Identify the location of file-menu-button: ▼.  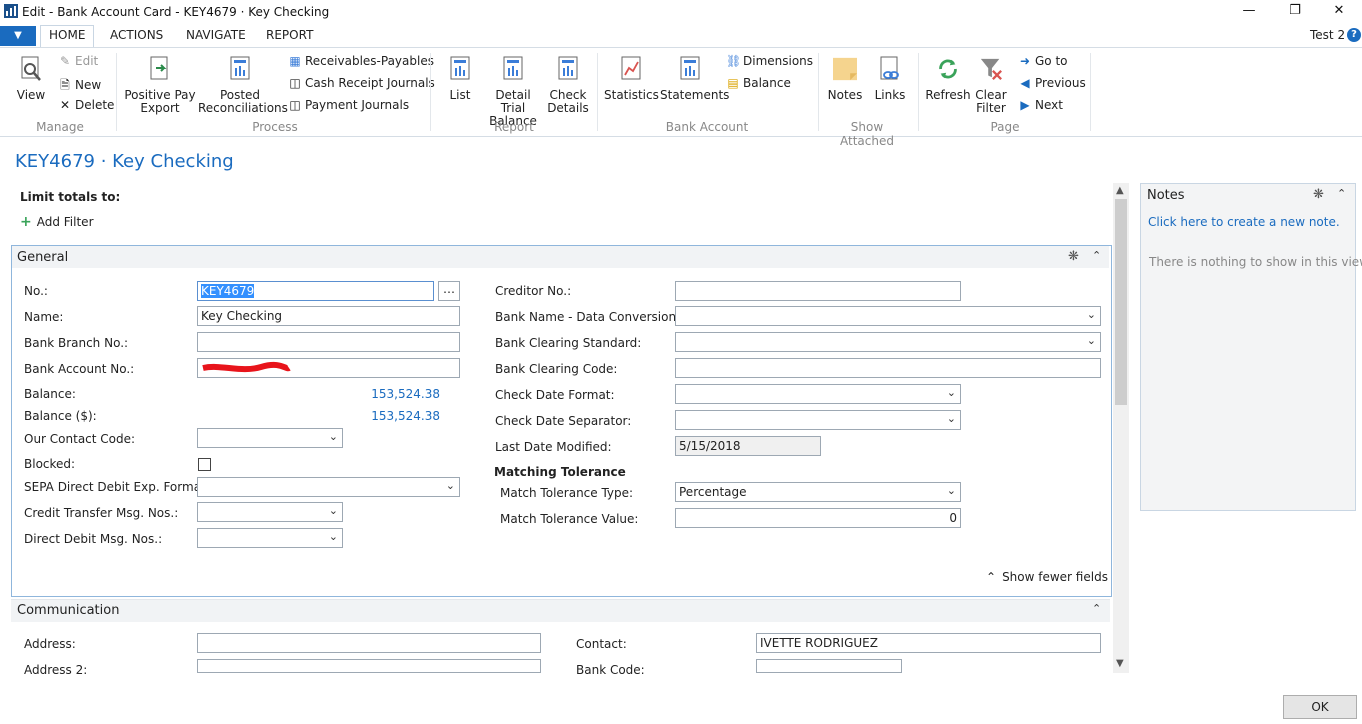
(18, 36).